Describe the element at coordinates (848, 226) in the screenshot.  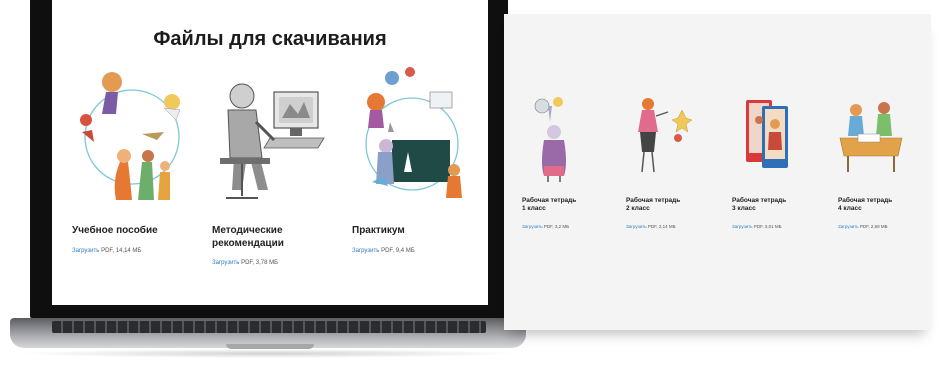
I see `download-link-workbook-4: Загрузить` at that location.